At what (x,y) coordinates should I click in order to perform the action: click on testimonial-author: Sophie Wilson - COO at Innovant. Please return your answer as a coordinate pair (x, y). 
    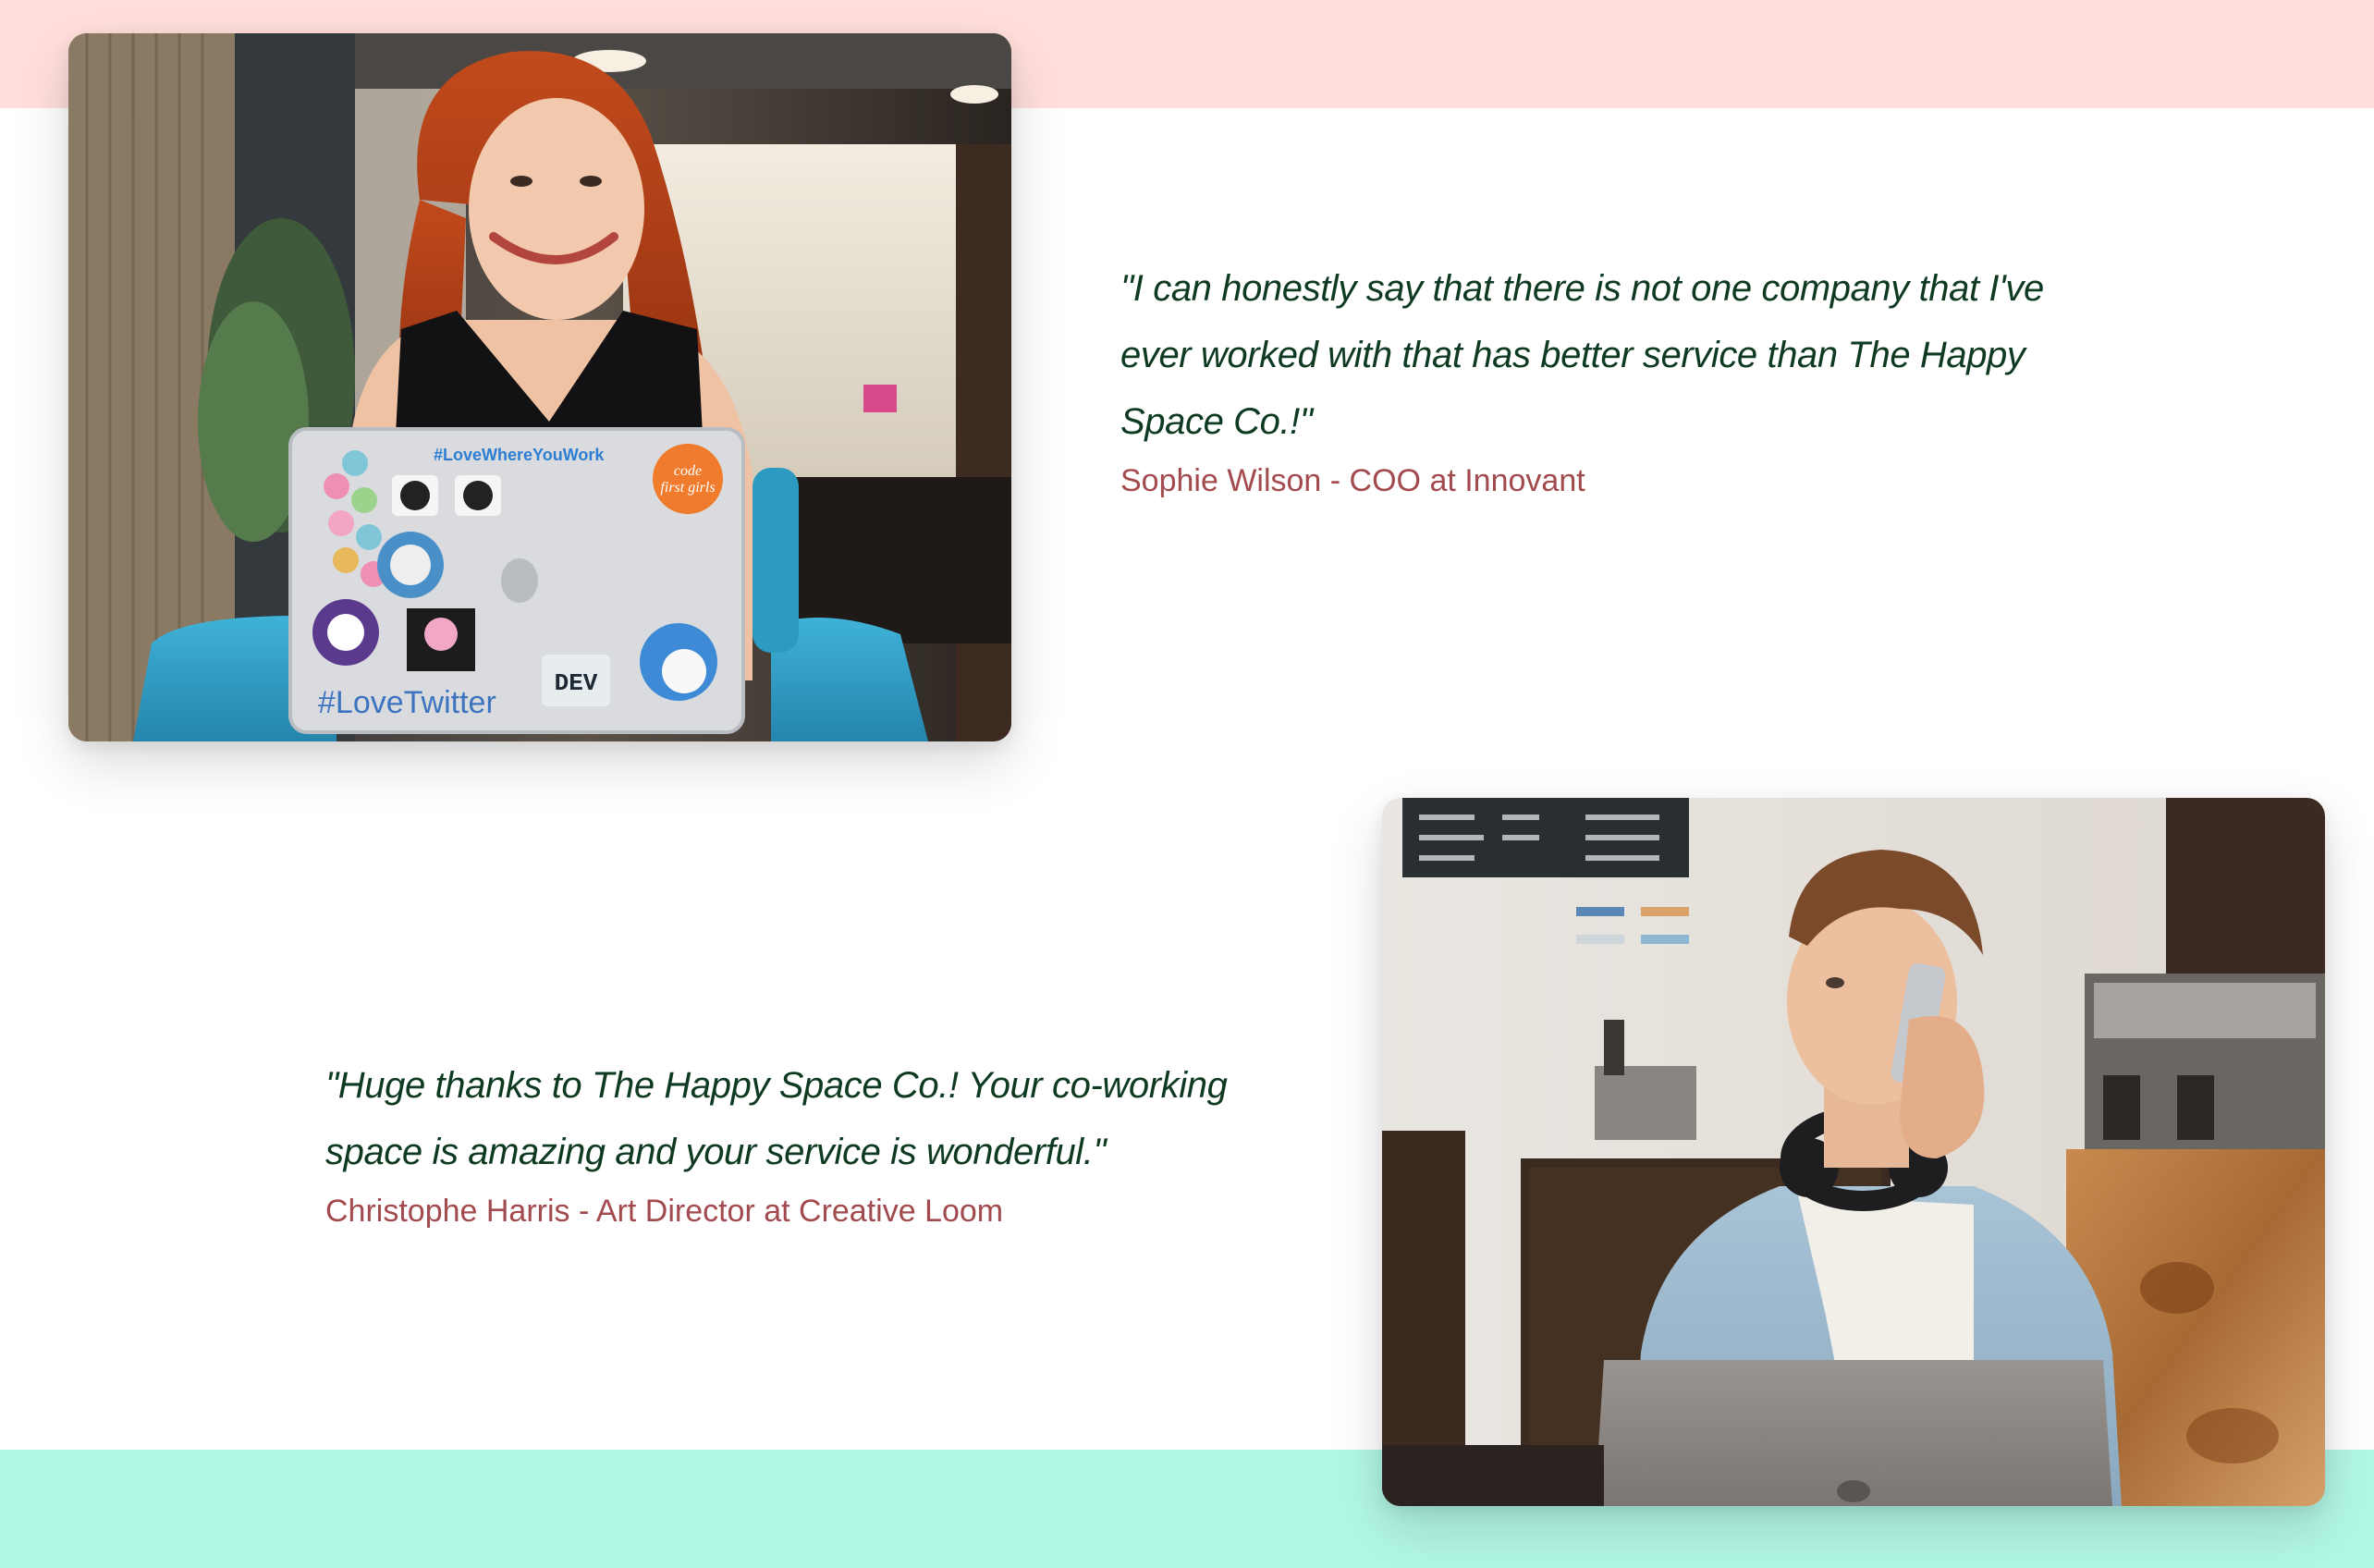
    Looking at the image, I should click on (1352, 481).